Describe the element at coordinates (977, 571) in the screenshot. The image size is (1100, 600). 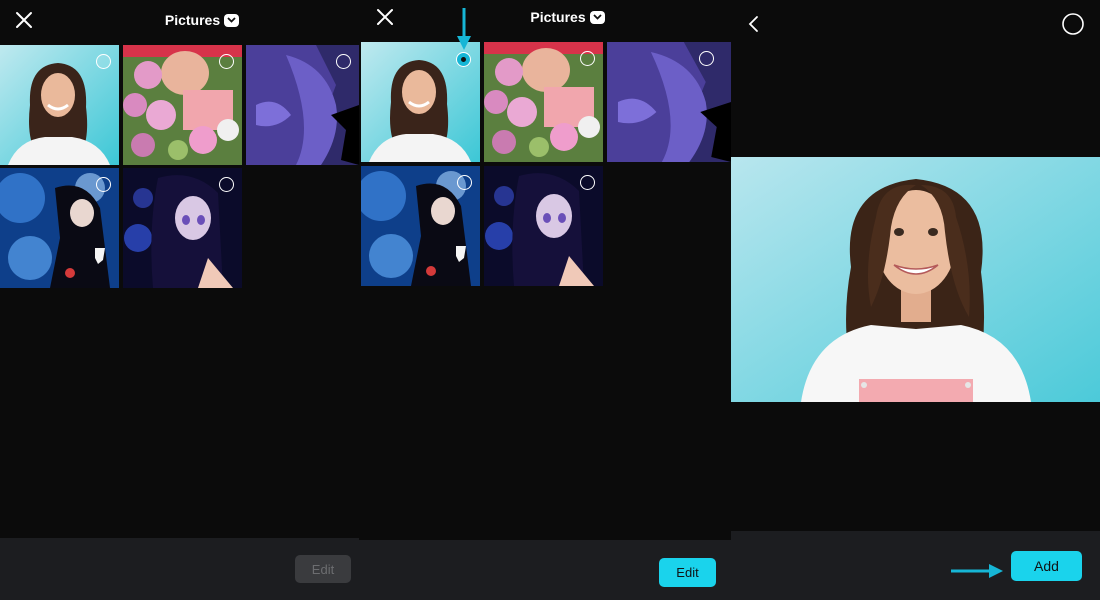
I see `tutorial-arrow-right-icon` at that location.